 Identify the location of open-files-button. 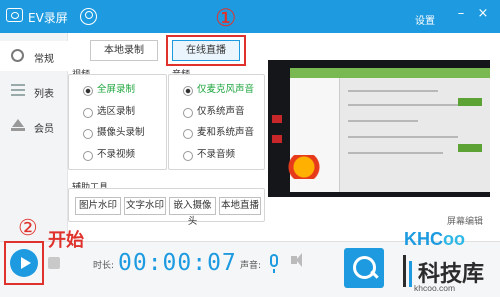
(364, 268).